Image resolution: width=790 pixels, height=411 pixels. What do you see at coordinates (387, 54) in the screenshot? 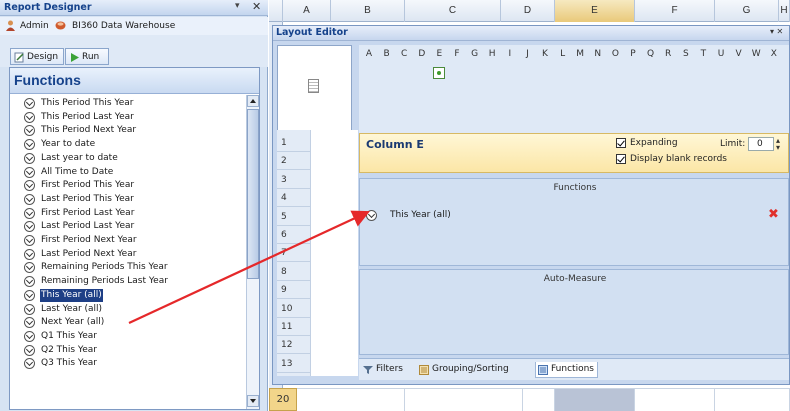
I see `layout-column-letter: B` at bounding box center [387, 54].